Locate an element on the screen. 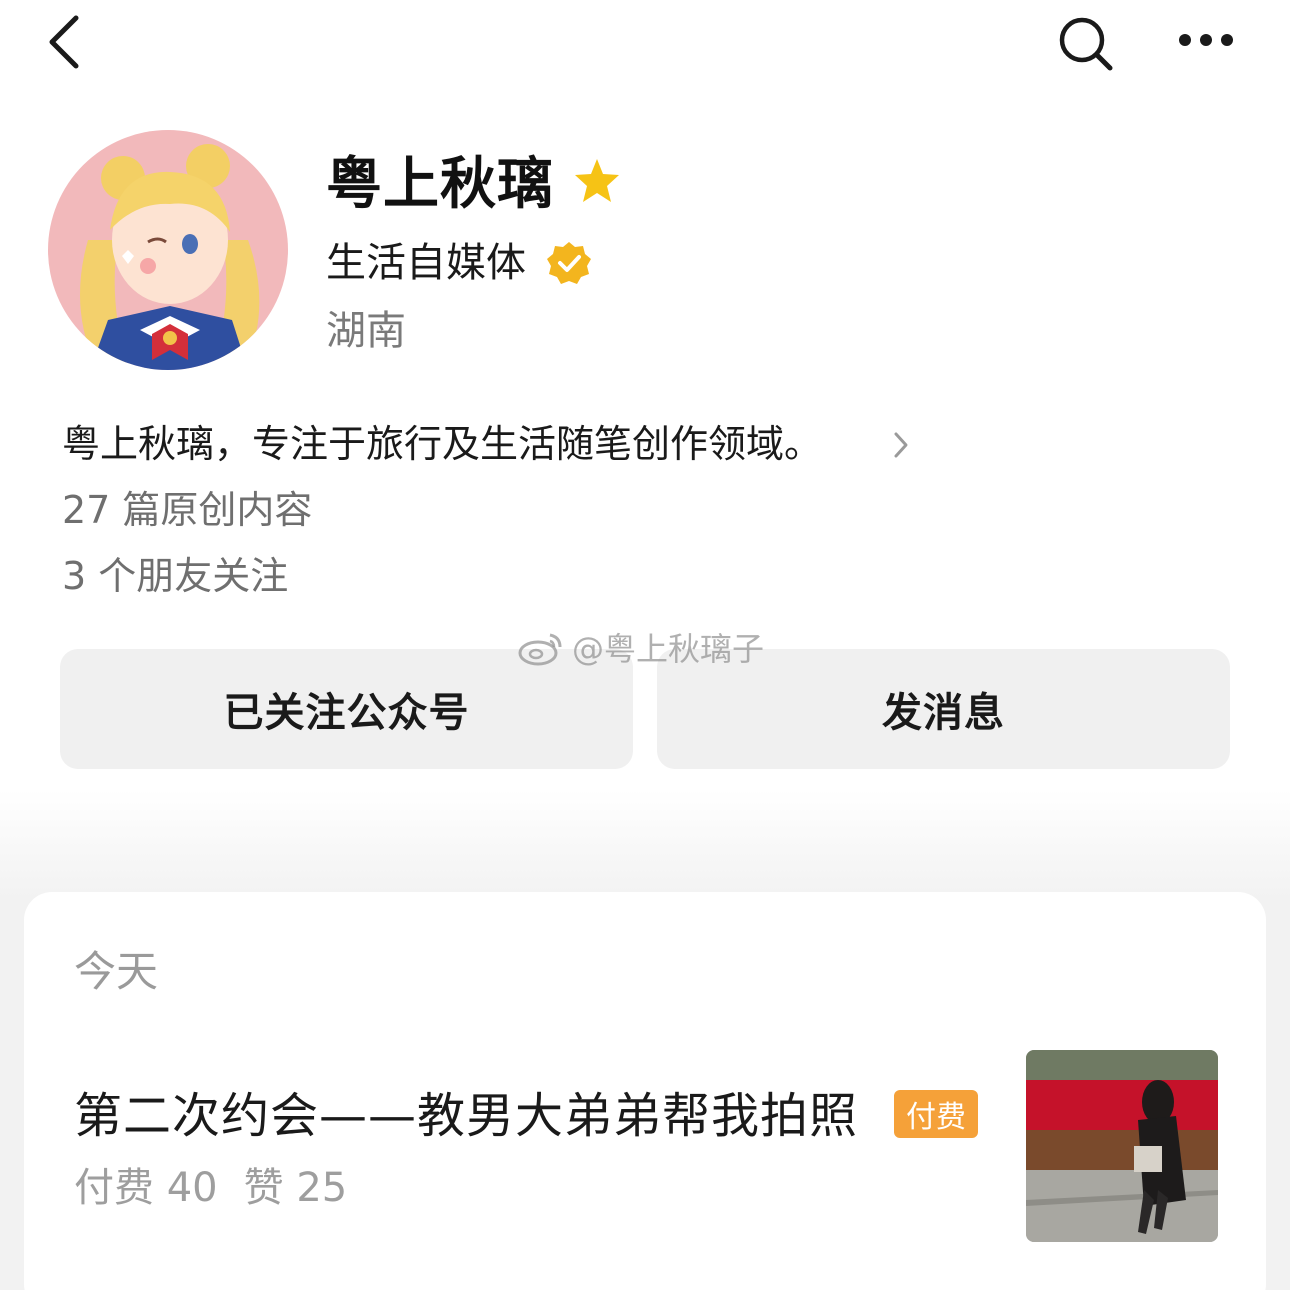  verified-badge-icon is located at coordinates (569, 263).